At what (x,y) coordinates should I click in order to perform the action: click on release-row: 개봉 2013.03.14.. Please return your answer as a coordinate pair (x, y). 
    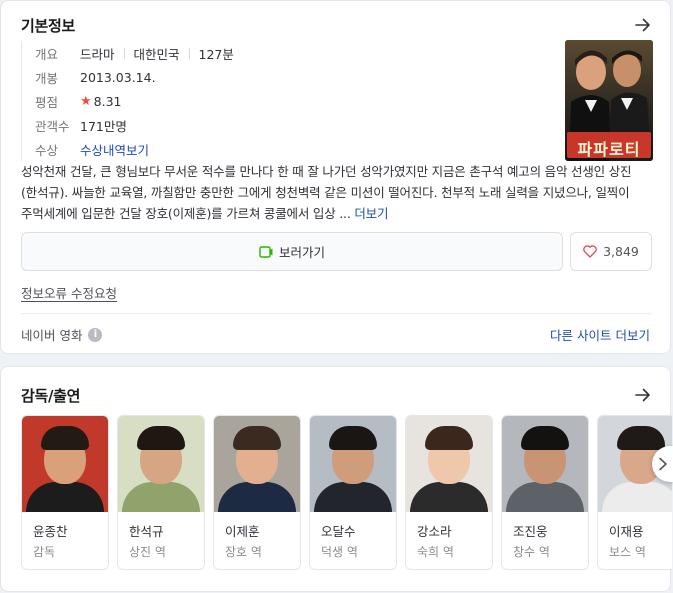
    Looking at the image, I should click on (134, 77).